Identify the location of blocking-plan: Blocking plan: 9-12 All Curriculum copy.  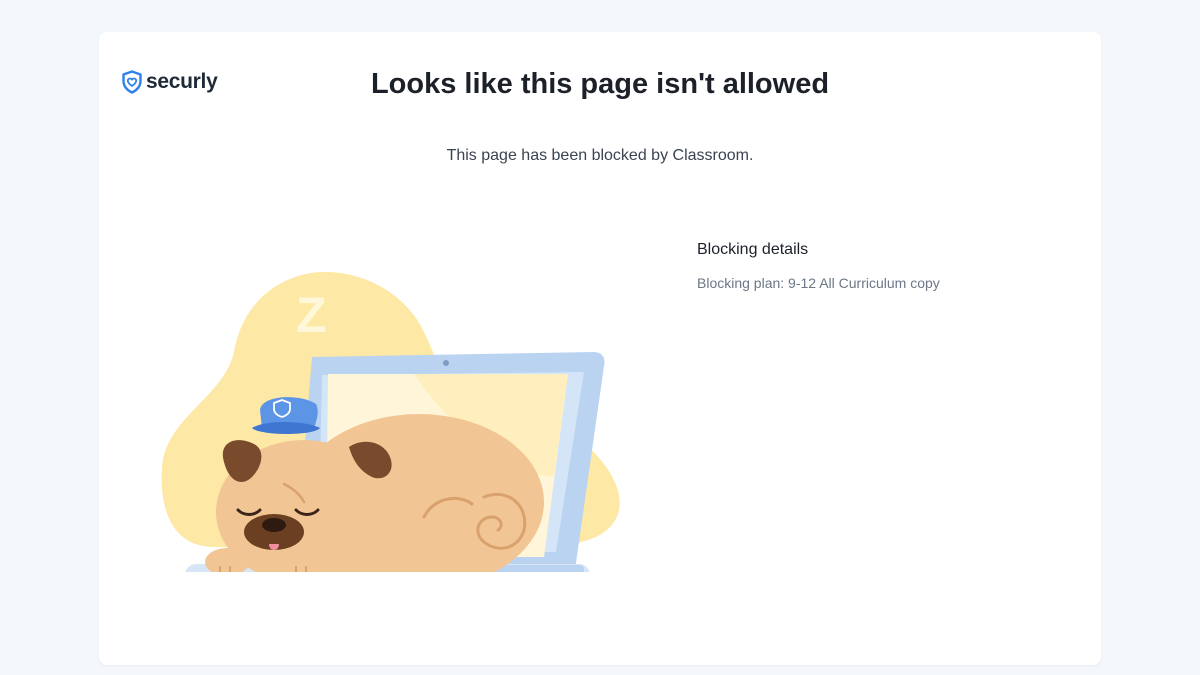
(818, 283).